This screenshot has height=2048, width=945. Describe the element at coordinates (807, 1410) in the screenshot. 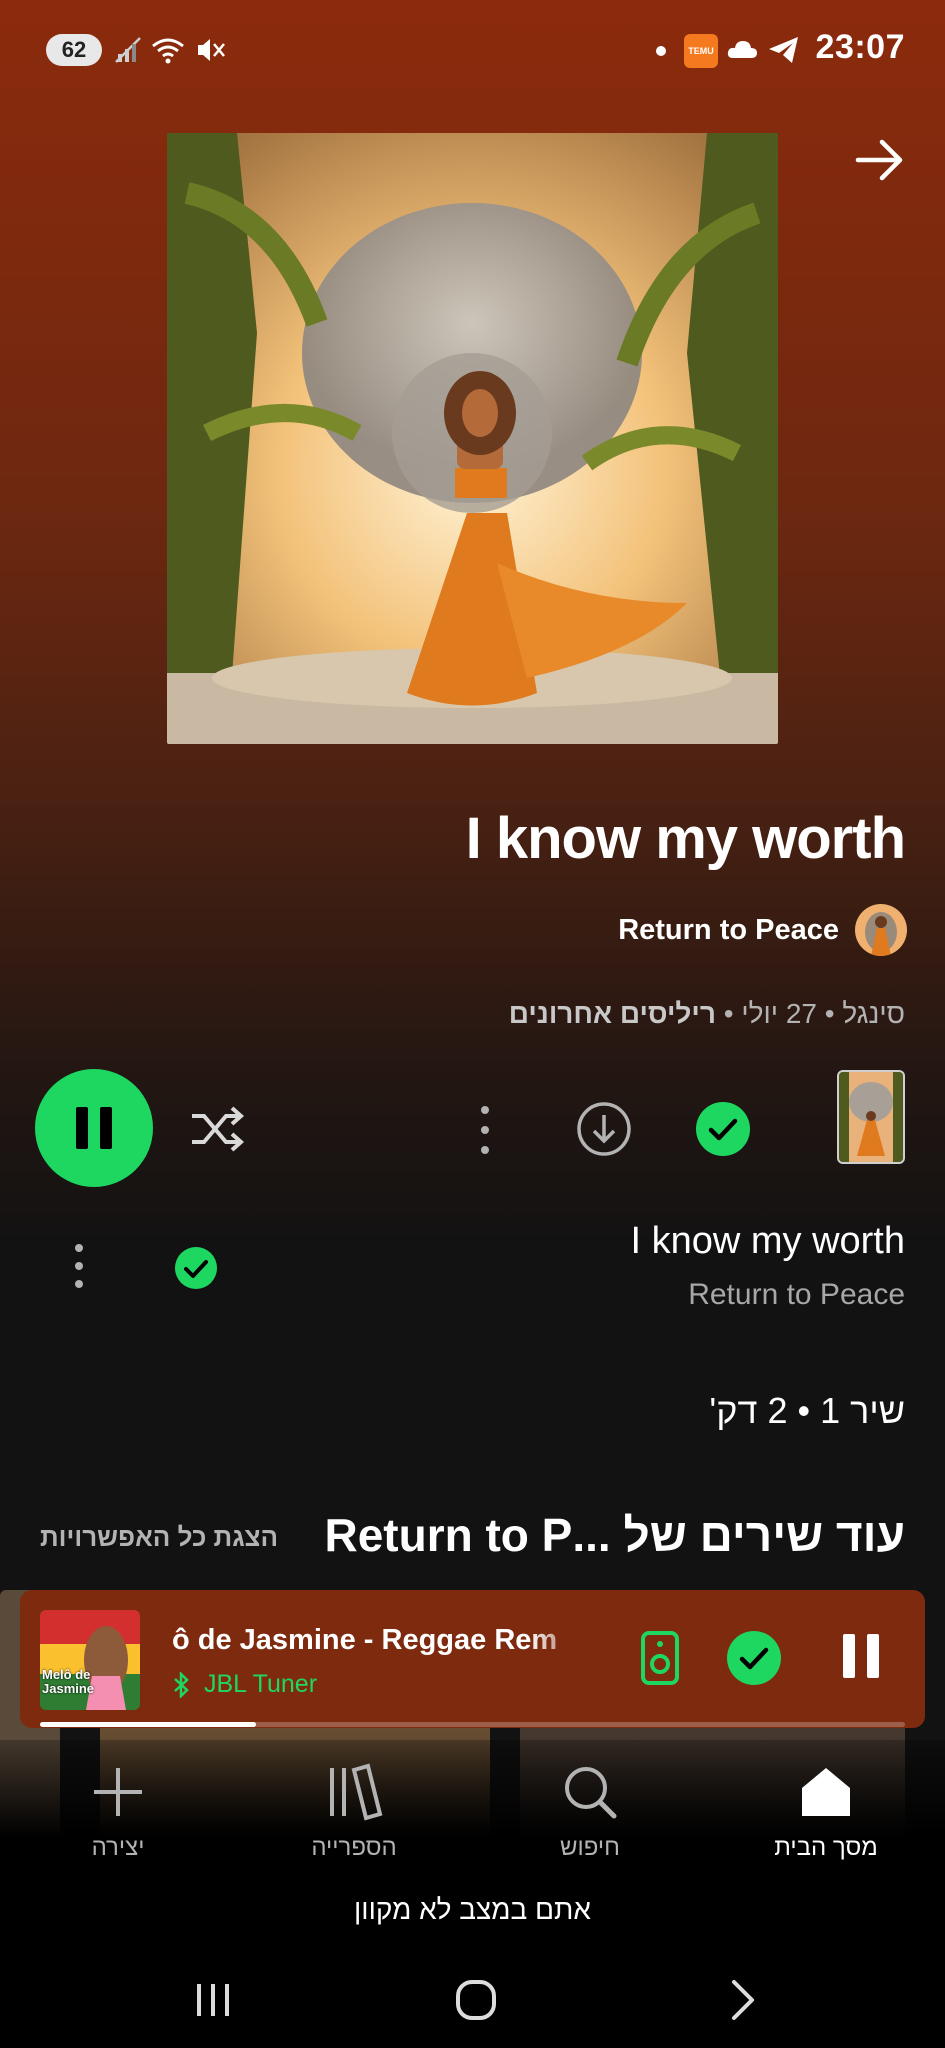

I see `track-summary: שיר 1 • 2 דק'` at that location.